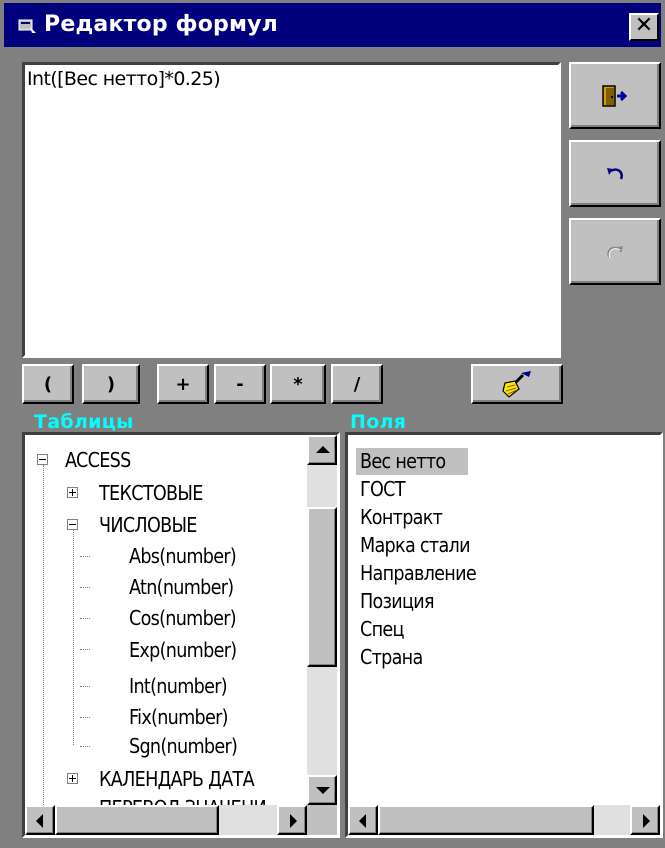 This screenshot has width=665, height=848. I want to click on tree-item: Sgn(number), so click(183, 746).